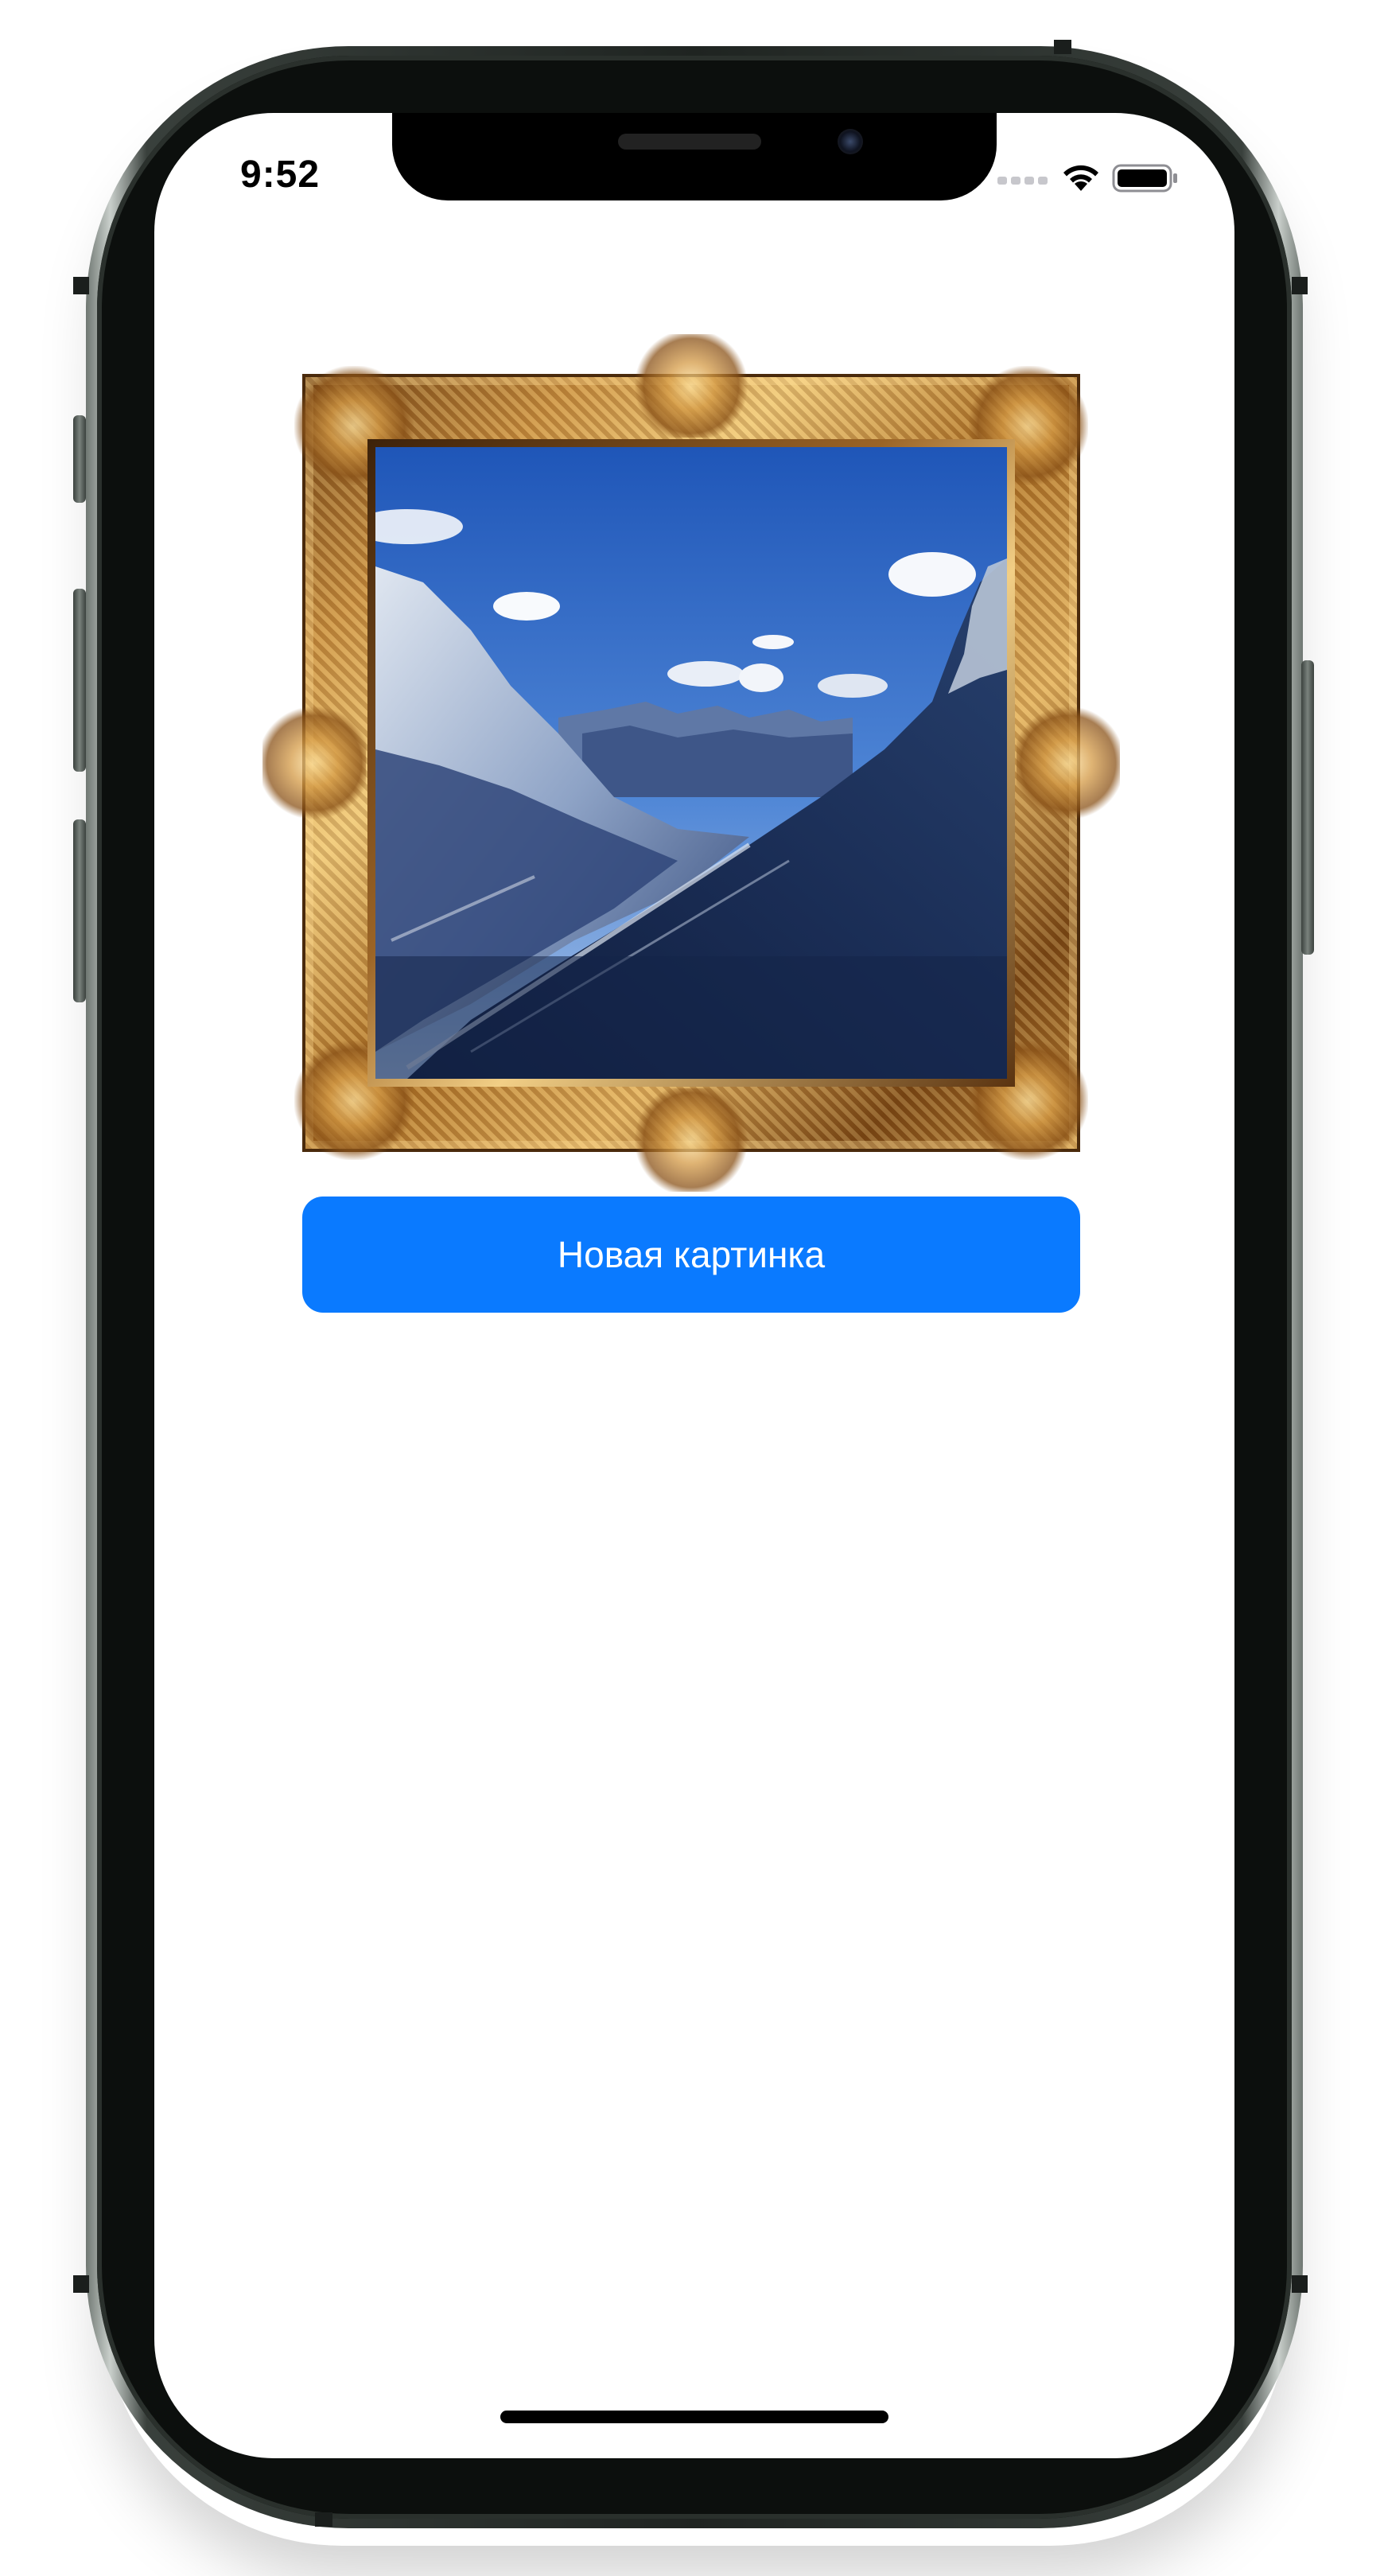 This screenshot has width=1384, height=2576. What do you see at coordinates (691, 1255) in the screenshot?
I see `new-picture-button: Новая картинка` at bounding box center [691, 1255].